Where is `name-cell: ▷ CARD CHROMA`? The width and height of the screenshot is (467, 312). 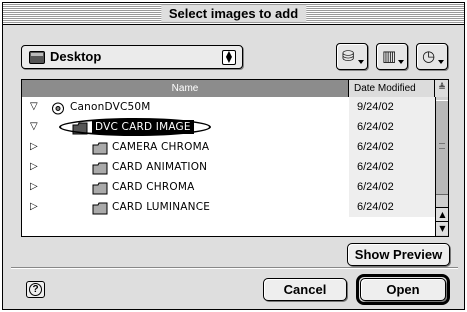 name-cell: ▷ CARD CHROMA is located at coordinates (185, 187).